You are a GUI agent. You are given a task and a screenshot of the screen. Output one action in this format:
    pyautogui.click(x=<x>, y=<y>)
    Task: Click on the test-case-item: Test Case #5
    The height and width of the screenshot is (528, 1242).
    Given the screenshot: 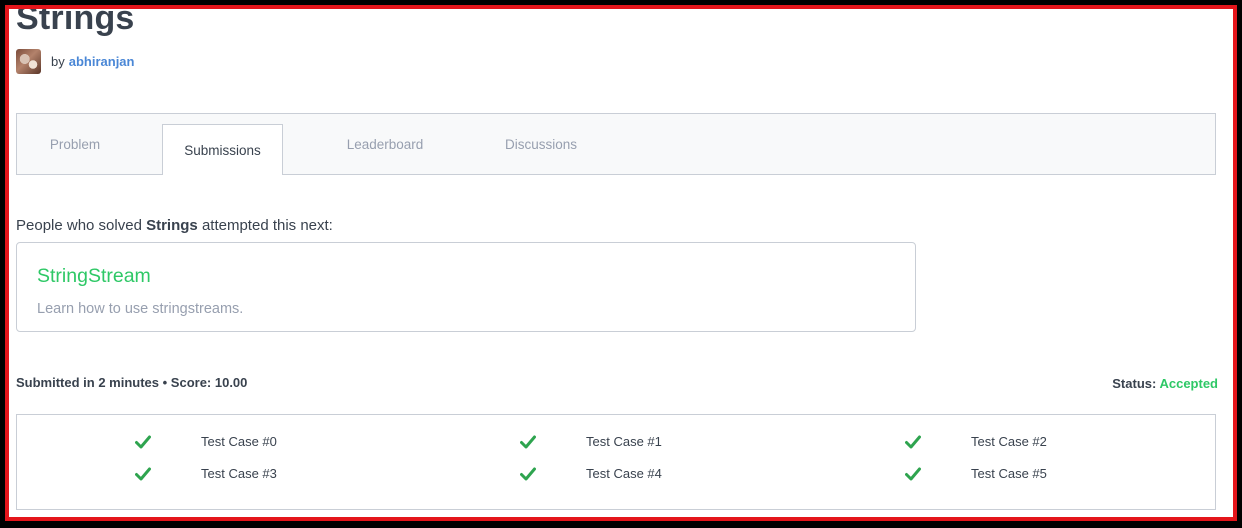 What is the action you would take?
    pyautogui.click(x=976, y=473)
    